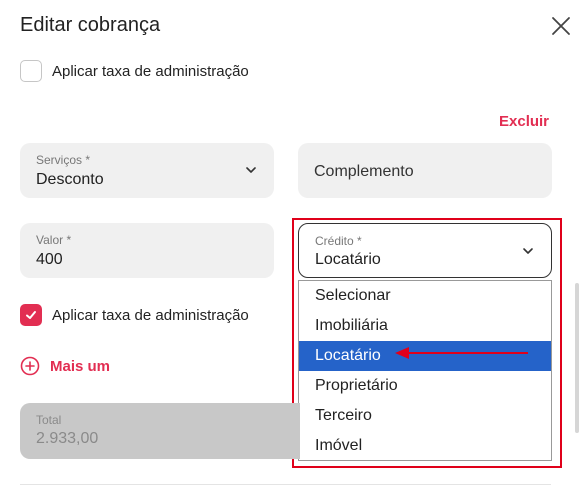 The image size is (581, 495). Describe the element at coordinates (31, 71) in the screenshot. I see `top-admin-fee-checkbox` at that location.